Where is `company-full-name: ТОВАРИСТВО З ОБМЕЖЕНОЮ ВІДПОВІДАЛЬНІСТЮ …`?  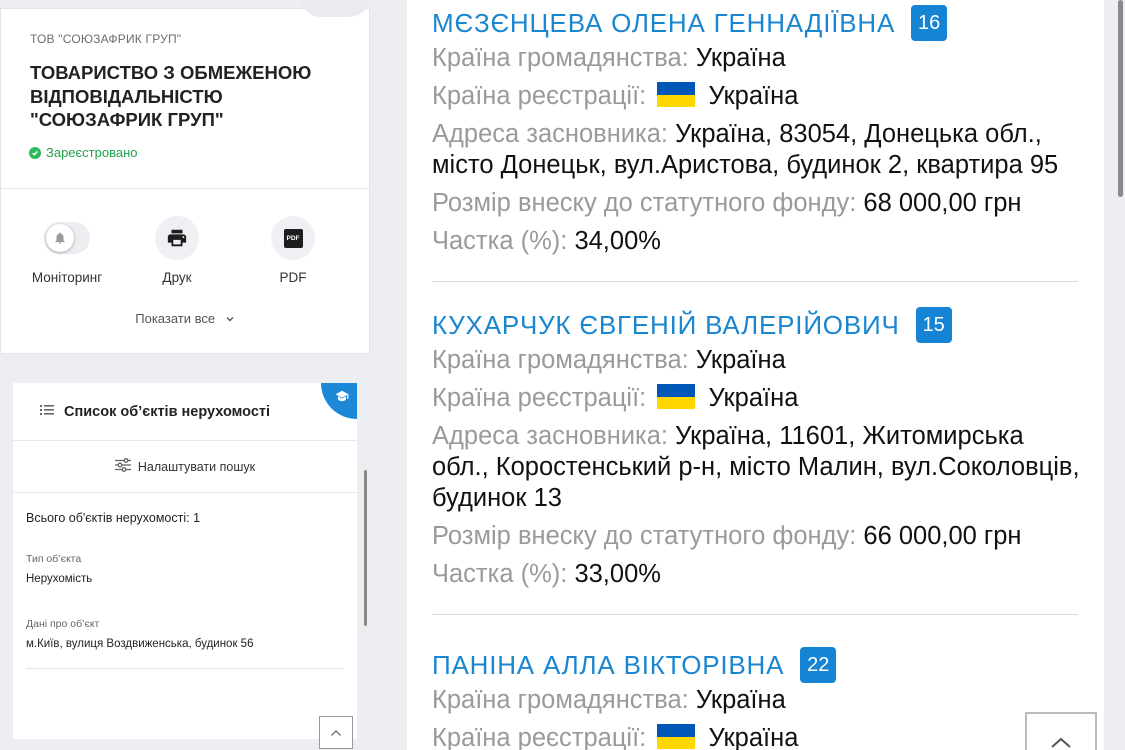 company-full-name: ТОВАРИСТВО З ОБМЕЖЕНОЮ ВІДПОВІДАЛЬНІСТЮ … is located at coordinates (171, 96).